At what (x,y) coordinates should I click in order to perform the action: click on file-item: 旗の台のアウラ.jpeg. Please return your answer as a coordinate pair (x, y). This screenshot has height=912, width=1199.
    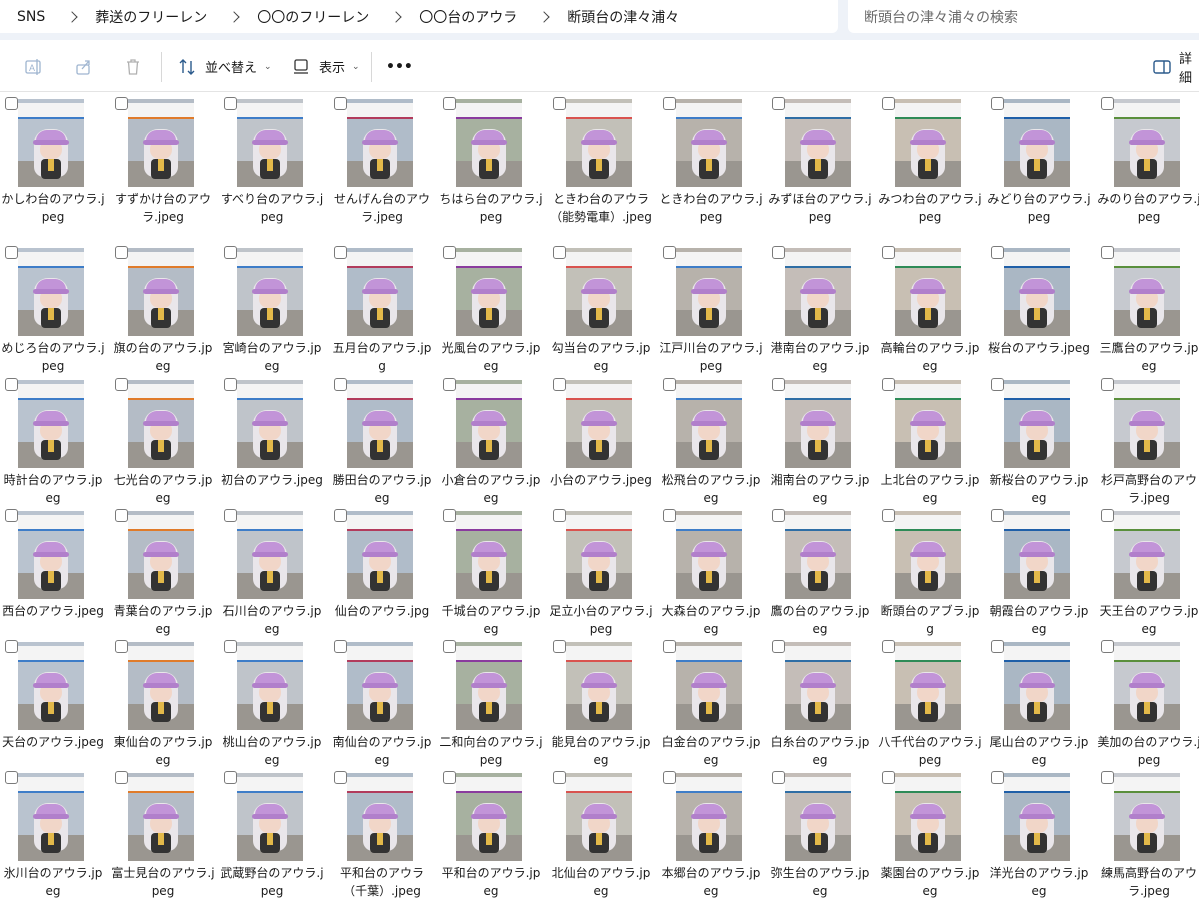
    Looking at the image, I should click on (163, 307).